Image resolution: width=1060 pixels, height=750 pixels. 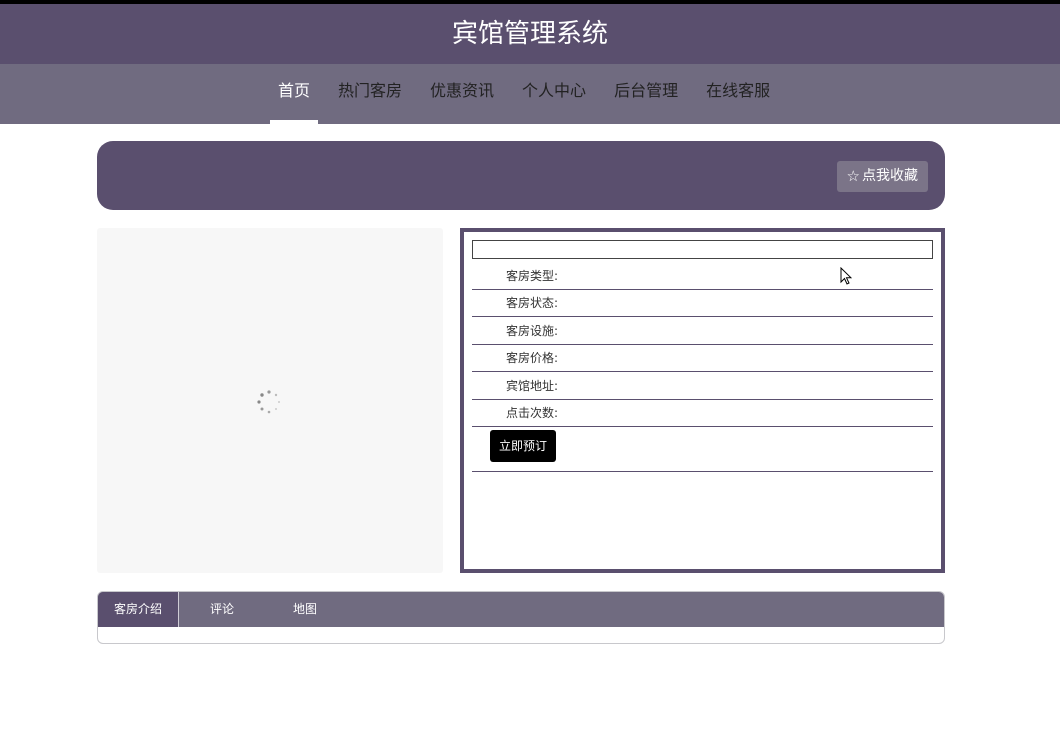 I want to click on tab-bar: 客房介绍 评论 地图, so click(x=521, y=609).